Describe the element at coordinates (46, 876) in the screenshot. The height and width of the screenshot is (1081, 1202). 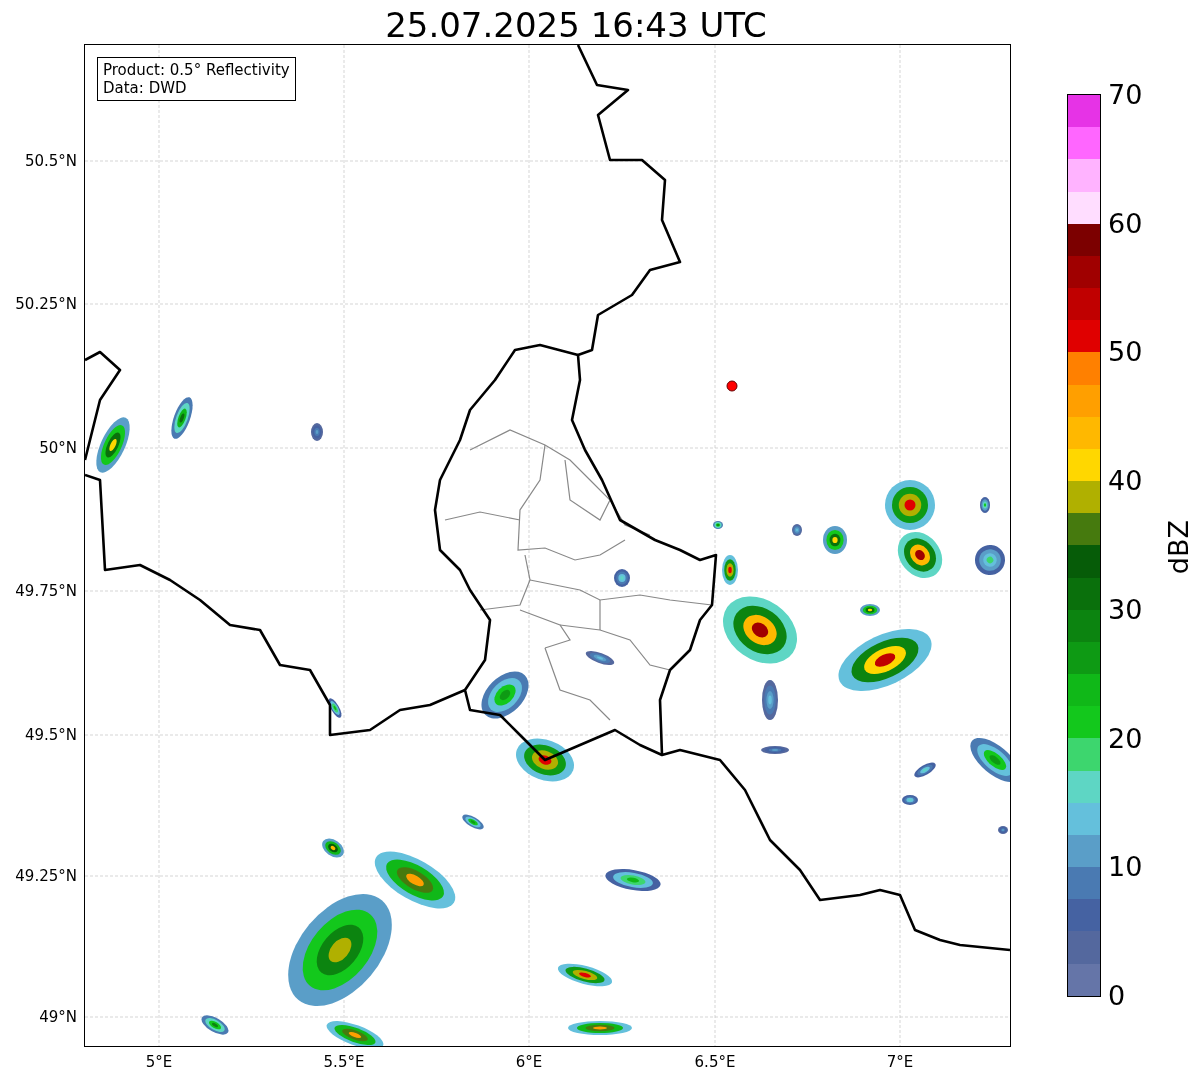
I see `latitude-label: 49.25°N` at that location.